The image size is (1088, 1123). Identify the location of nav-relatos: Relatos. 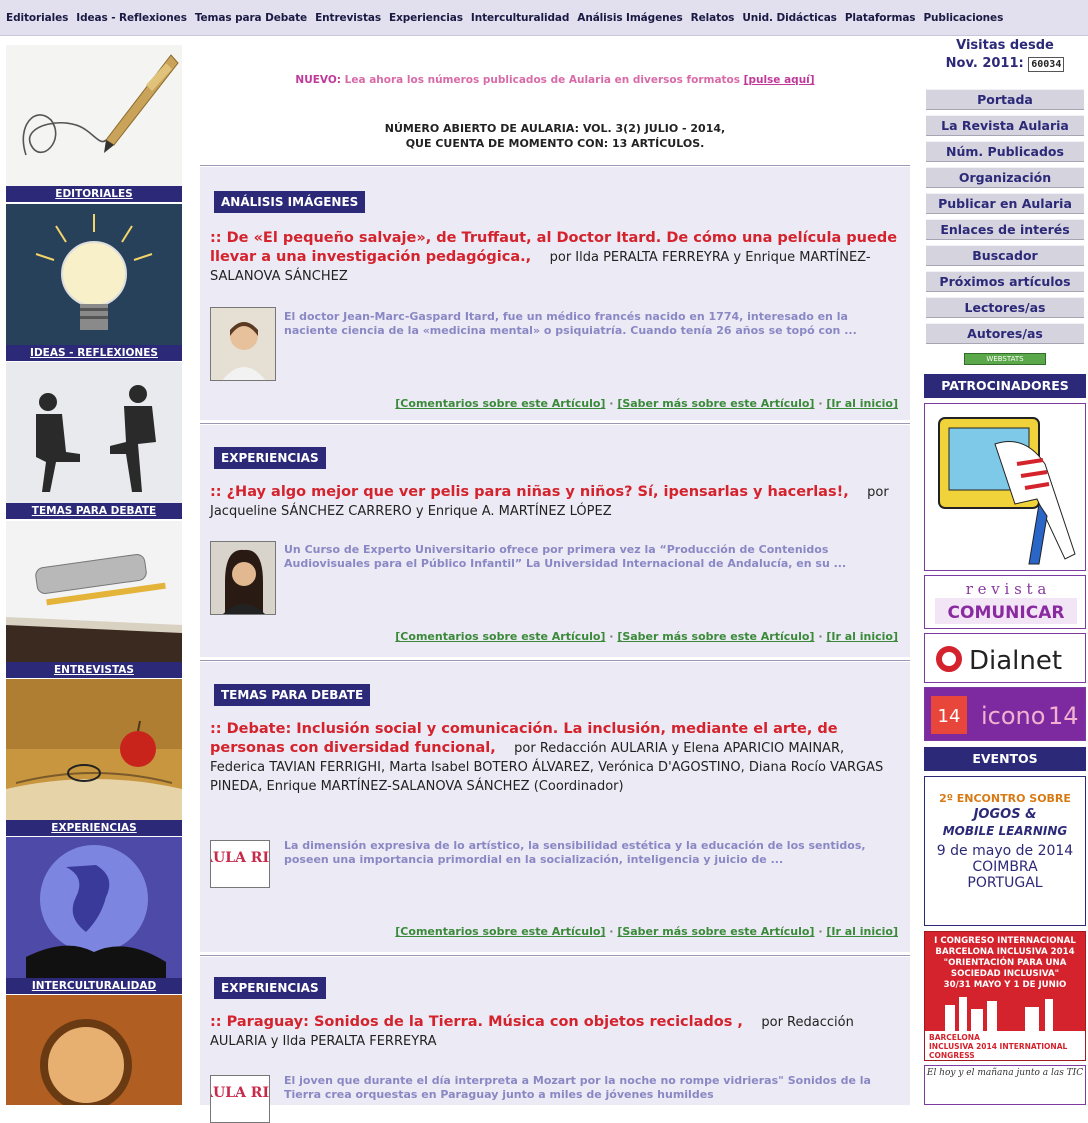
(713, 18).